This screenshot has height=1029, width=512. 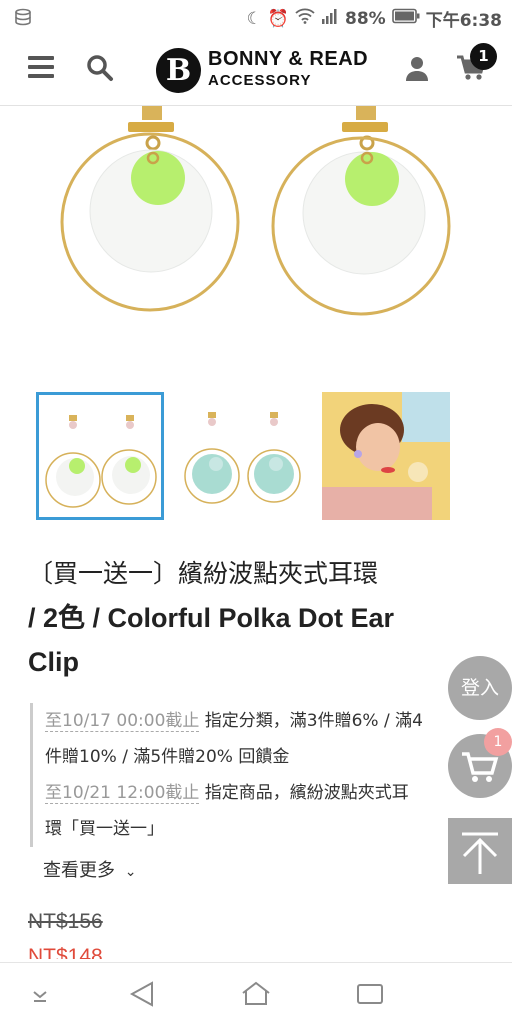 I want to click on site-header: B BONNY & READ ACCESSORY 1, so click(x=256, y=70).